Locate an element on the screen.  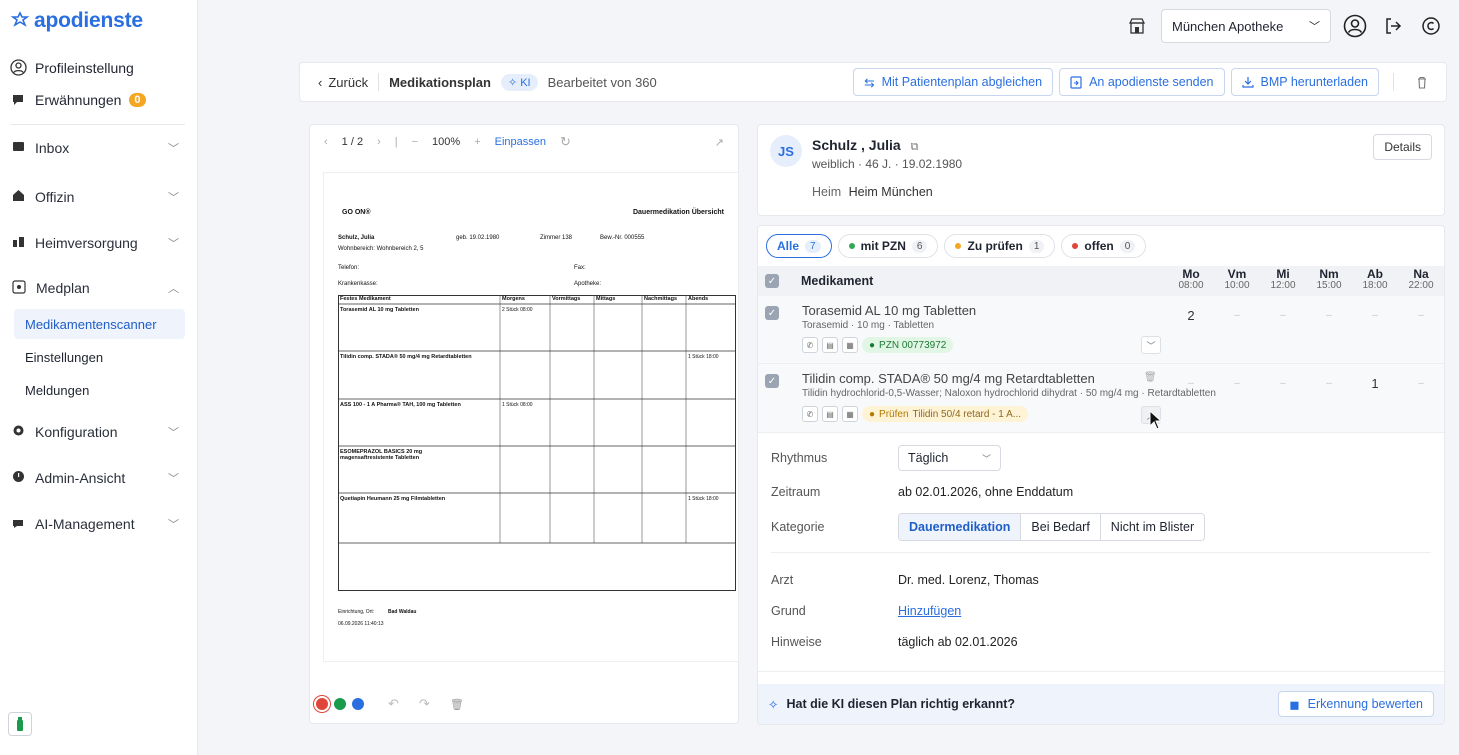
category-nicht-im-blister: Nicht im Blister is located at coordinates (1152, 527).